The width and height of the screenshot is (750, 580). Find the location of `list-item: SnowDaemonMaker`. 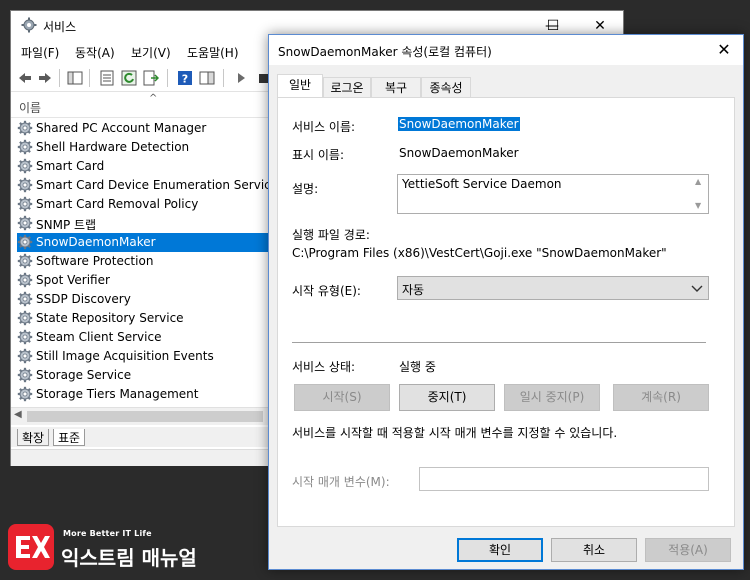

list-item: SnowDaemonMaker is located at coordinates (143, 242).